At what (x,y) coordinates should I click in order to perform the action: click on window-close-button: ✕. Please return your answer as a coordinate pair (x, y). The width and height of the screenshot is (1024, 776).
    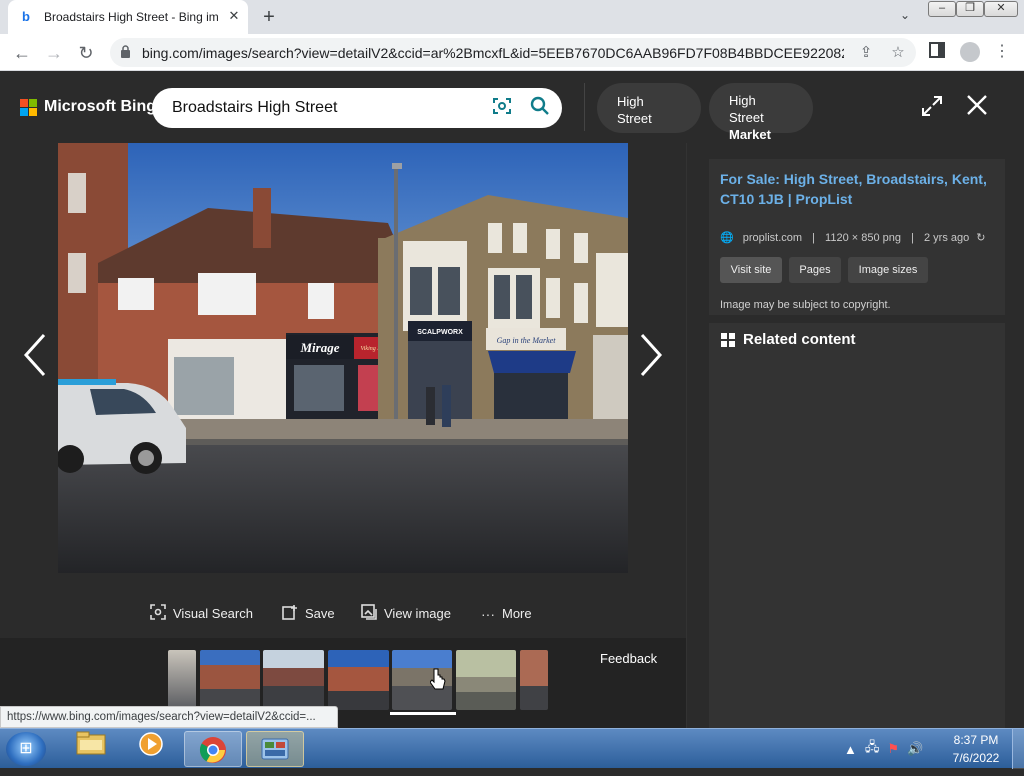
    Looking at the image, I should click on (1001, 9).